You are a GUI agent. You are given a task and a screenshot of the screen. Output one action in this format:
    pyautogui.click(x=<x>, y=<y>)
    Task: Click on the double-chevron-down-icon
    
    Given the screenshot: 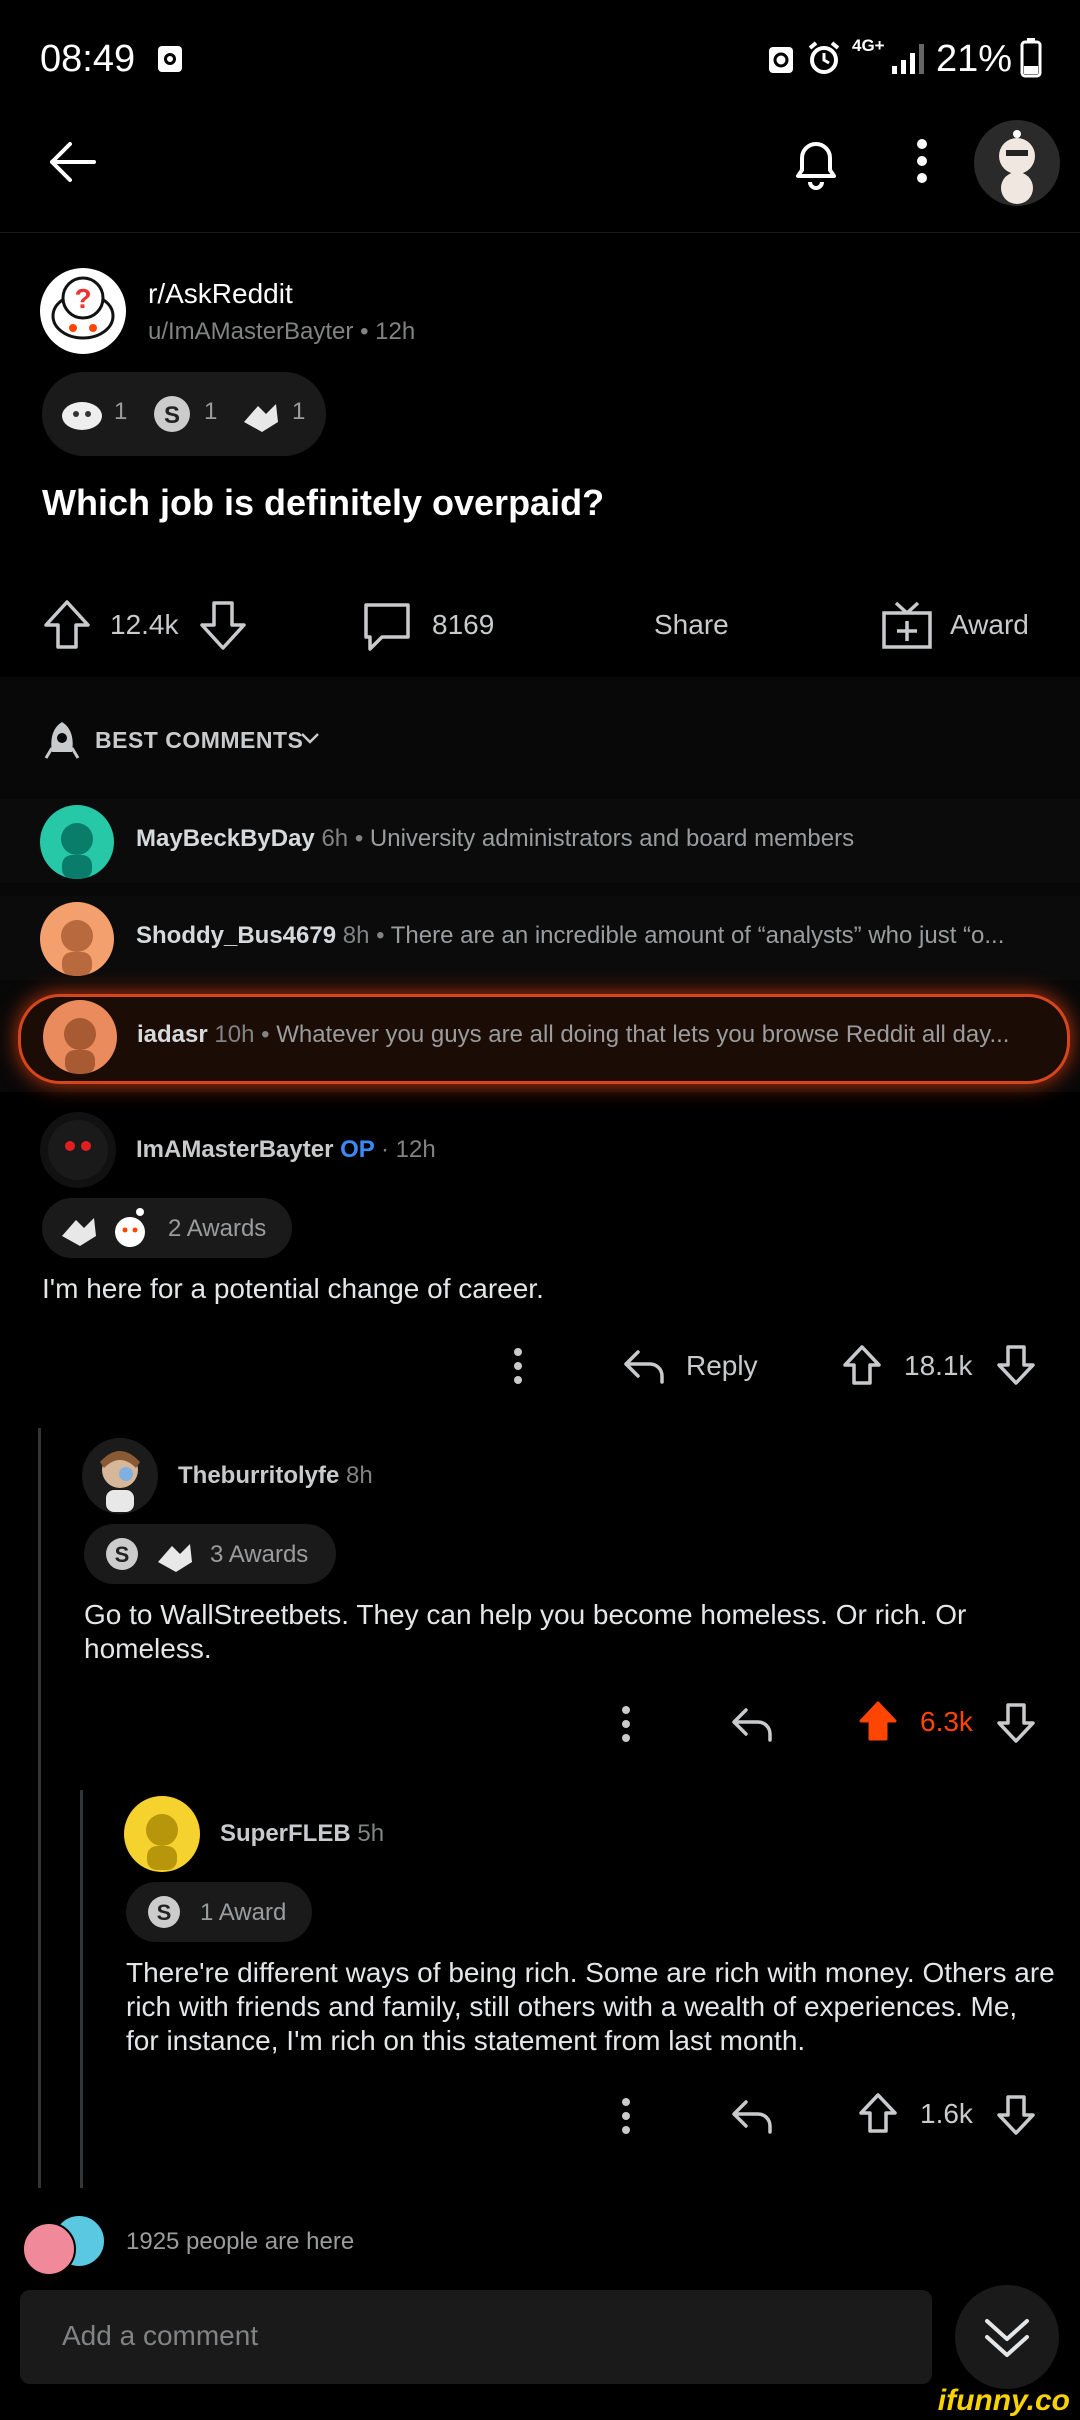 What is the action you would take?
    pyautogui.click(x=1007, y=2337)
    